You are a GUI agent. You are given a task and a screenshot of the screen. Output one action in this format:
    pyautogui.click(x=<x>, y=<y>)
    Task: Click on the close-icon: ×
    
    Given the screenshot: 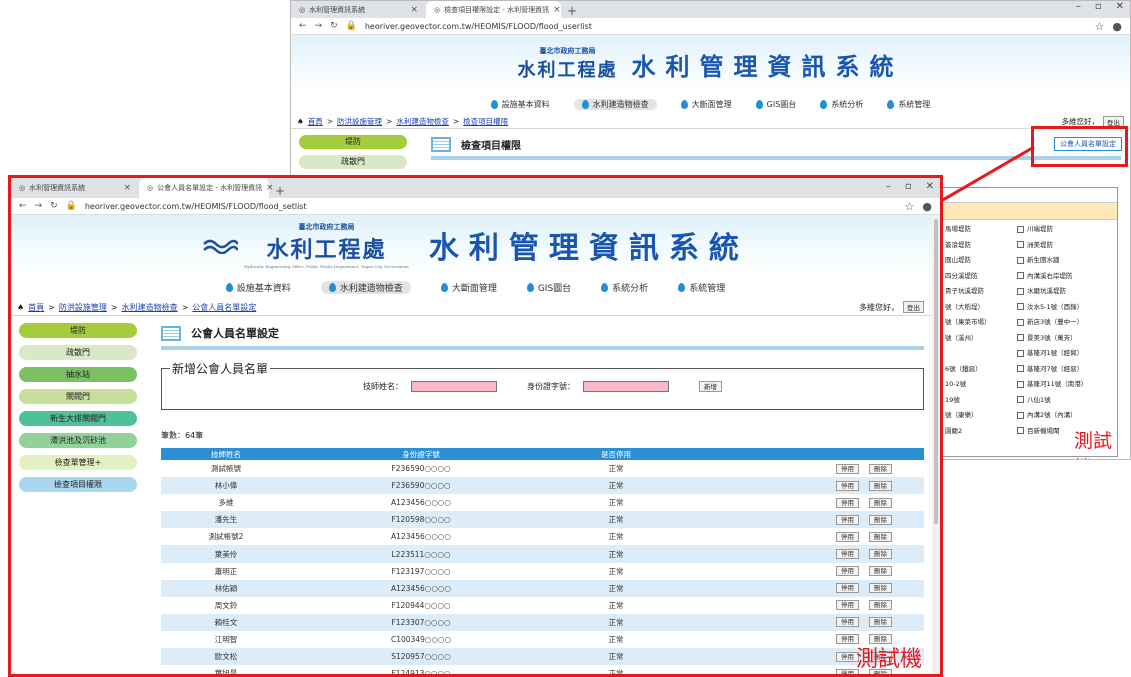 What is the action you would take?
    pyautogui.click(x=127, y=188)
    